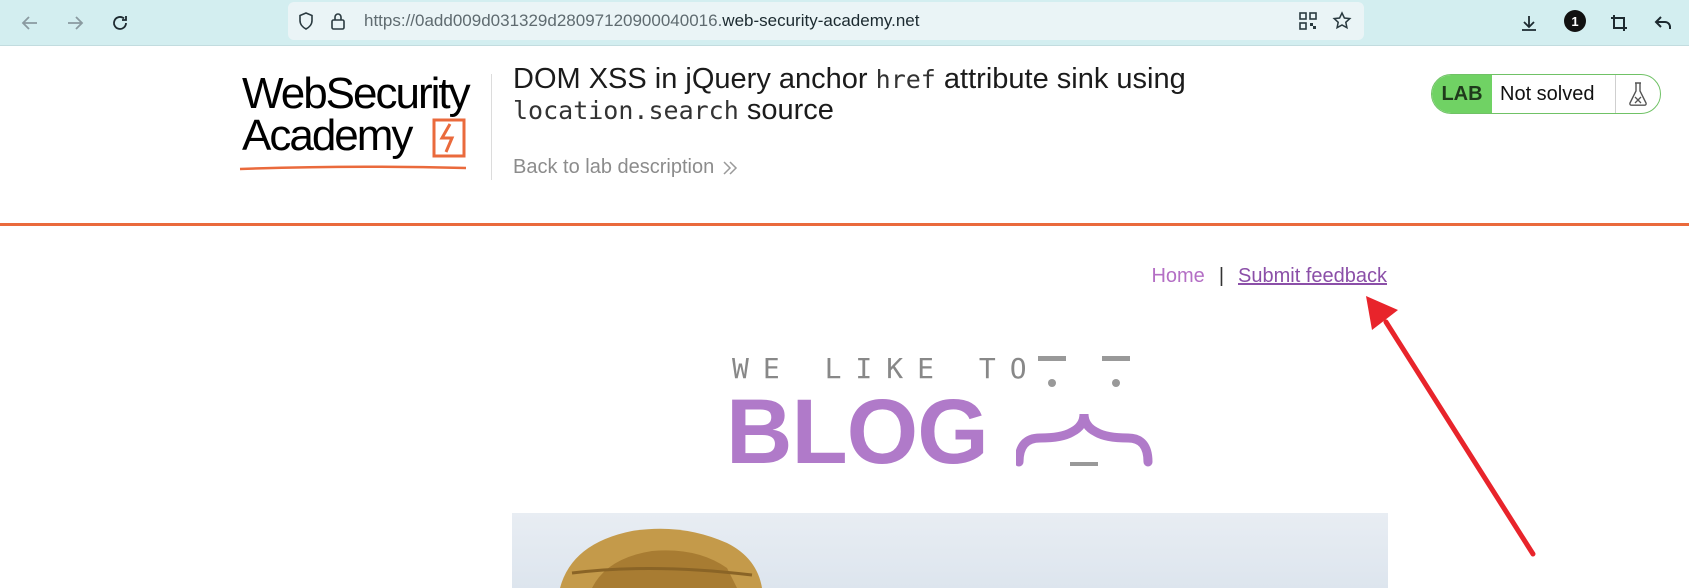 The width and height of the screenshot is (1689, 588). Describe the element at coordinates (950, 550) in the screenshot. I see `blog-hero-image` at that location.